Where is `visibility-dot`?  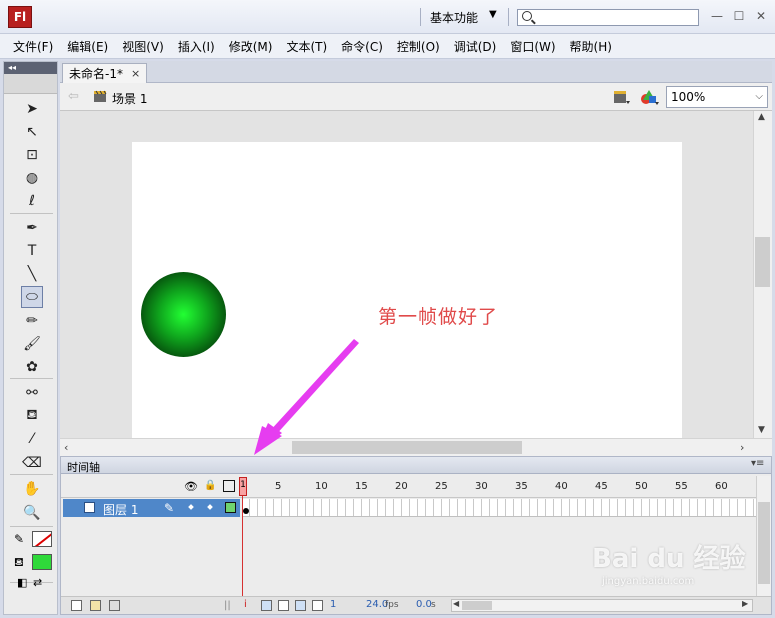
visibility-dot is located at coordinates (191, 507).